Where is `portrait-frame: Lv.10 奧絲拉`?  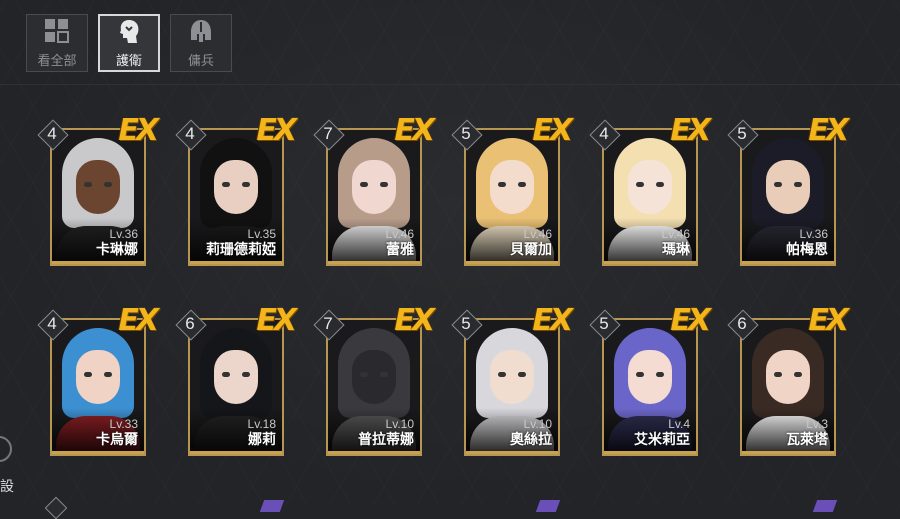
portrait-frame: Lv.10 奧絲拉 is located at coordinates (512, 387).